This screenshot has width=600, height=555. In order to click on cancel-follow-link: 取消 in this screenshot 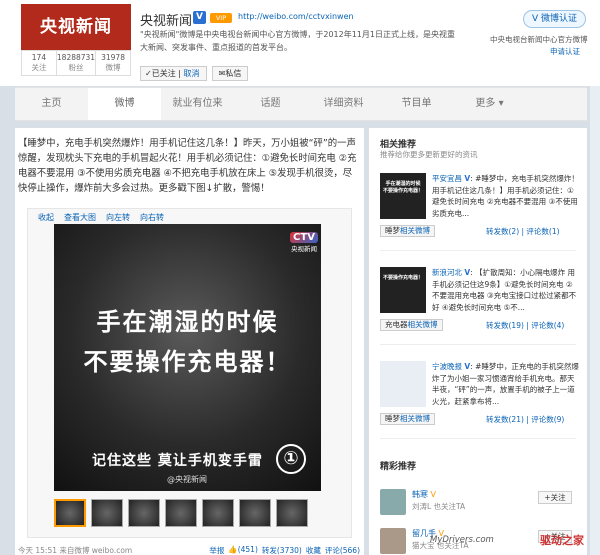, I will do `click(191, 73)`.